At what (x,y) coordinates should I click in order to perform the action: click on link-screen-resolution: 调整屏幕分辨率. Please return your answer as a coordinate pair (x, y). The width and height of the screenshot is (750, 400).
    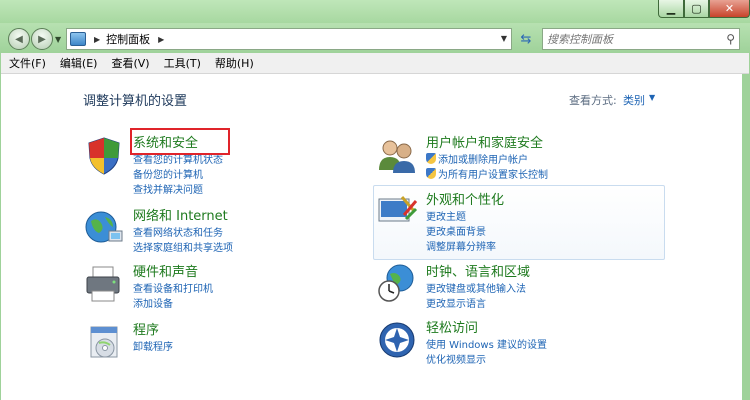
    Looking at the image, I should click on (461, 245).